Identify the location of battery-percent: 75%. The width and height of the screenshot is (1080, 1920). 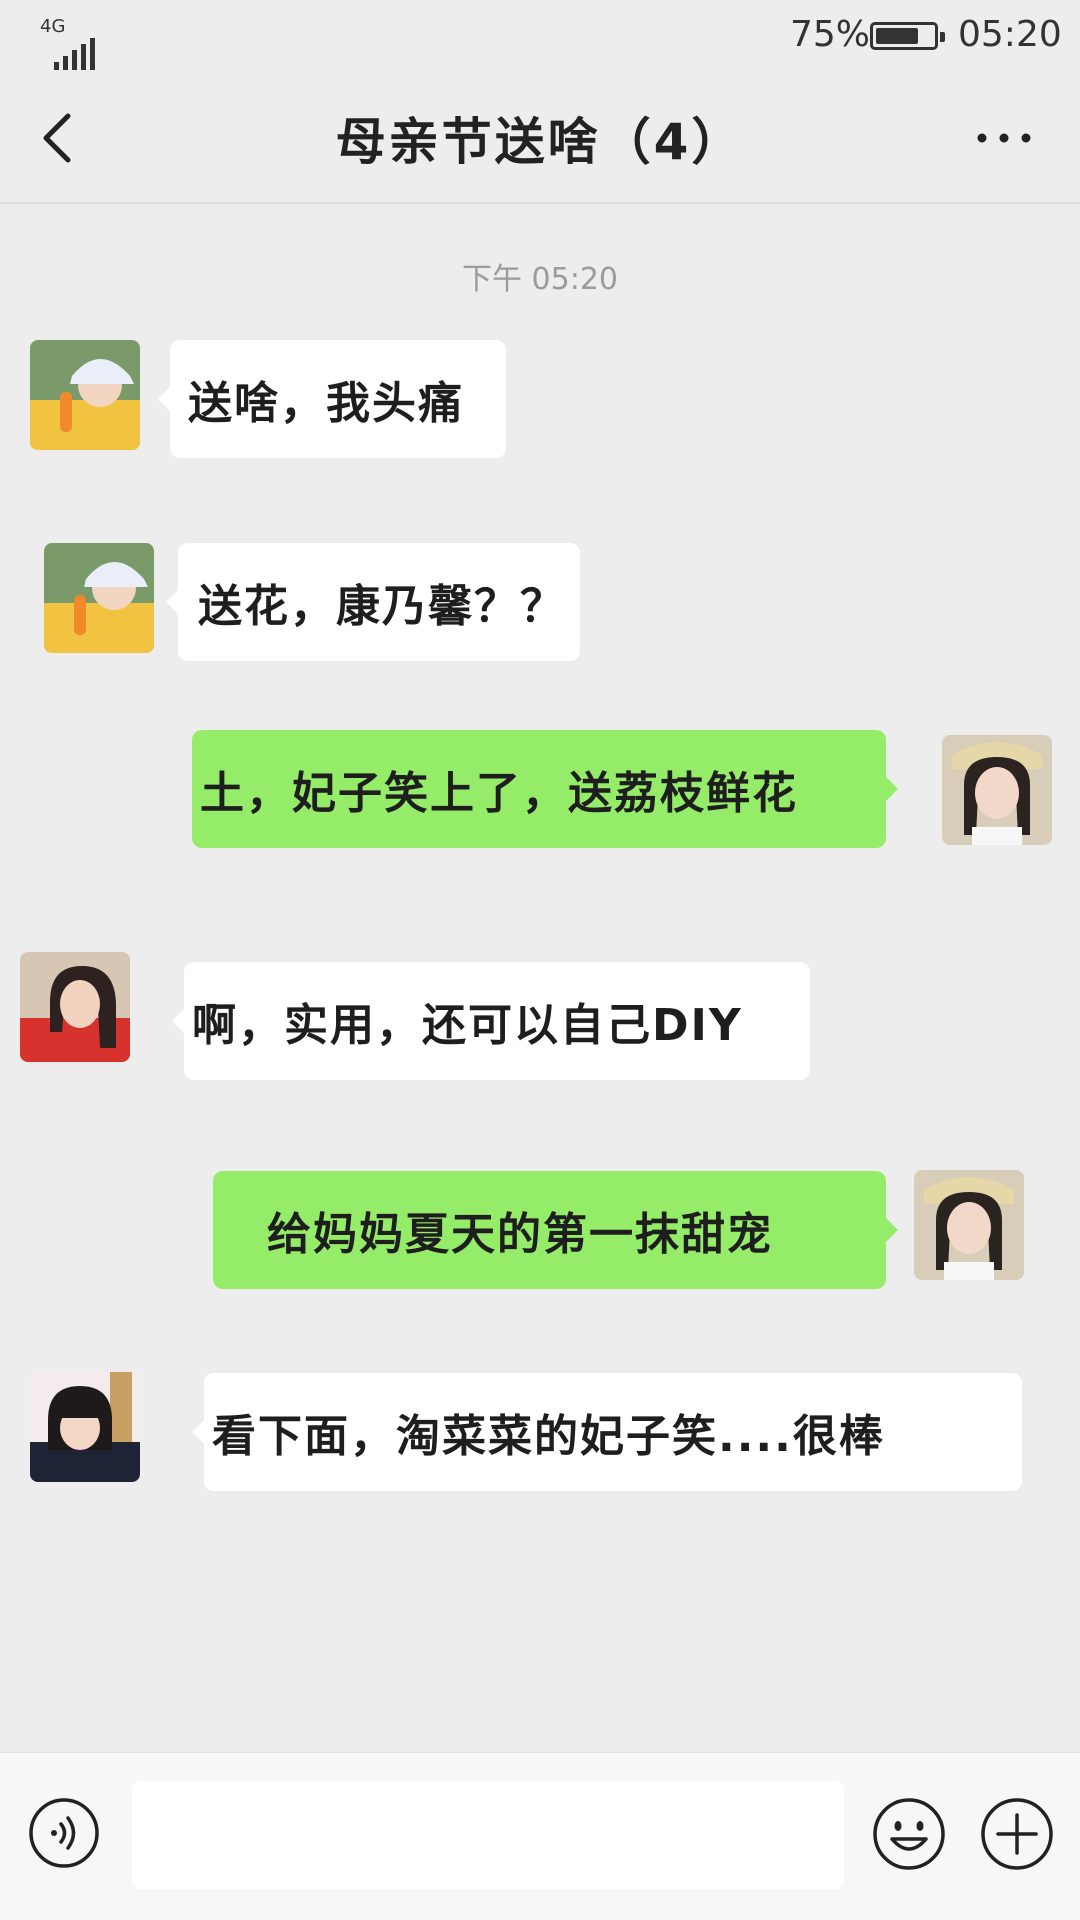
(830, 34).